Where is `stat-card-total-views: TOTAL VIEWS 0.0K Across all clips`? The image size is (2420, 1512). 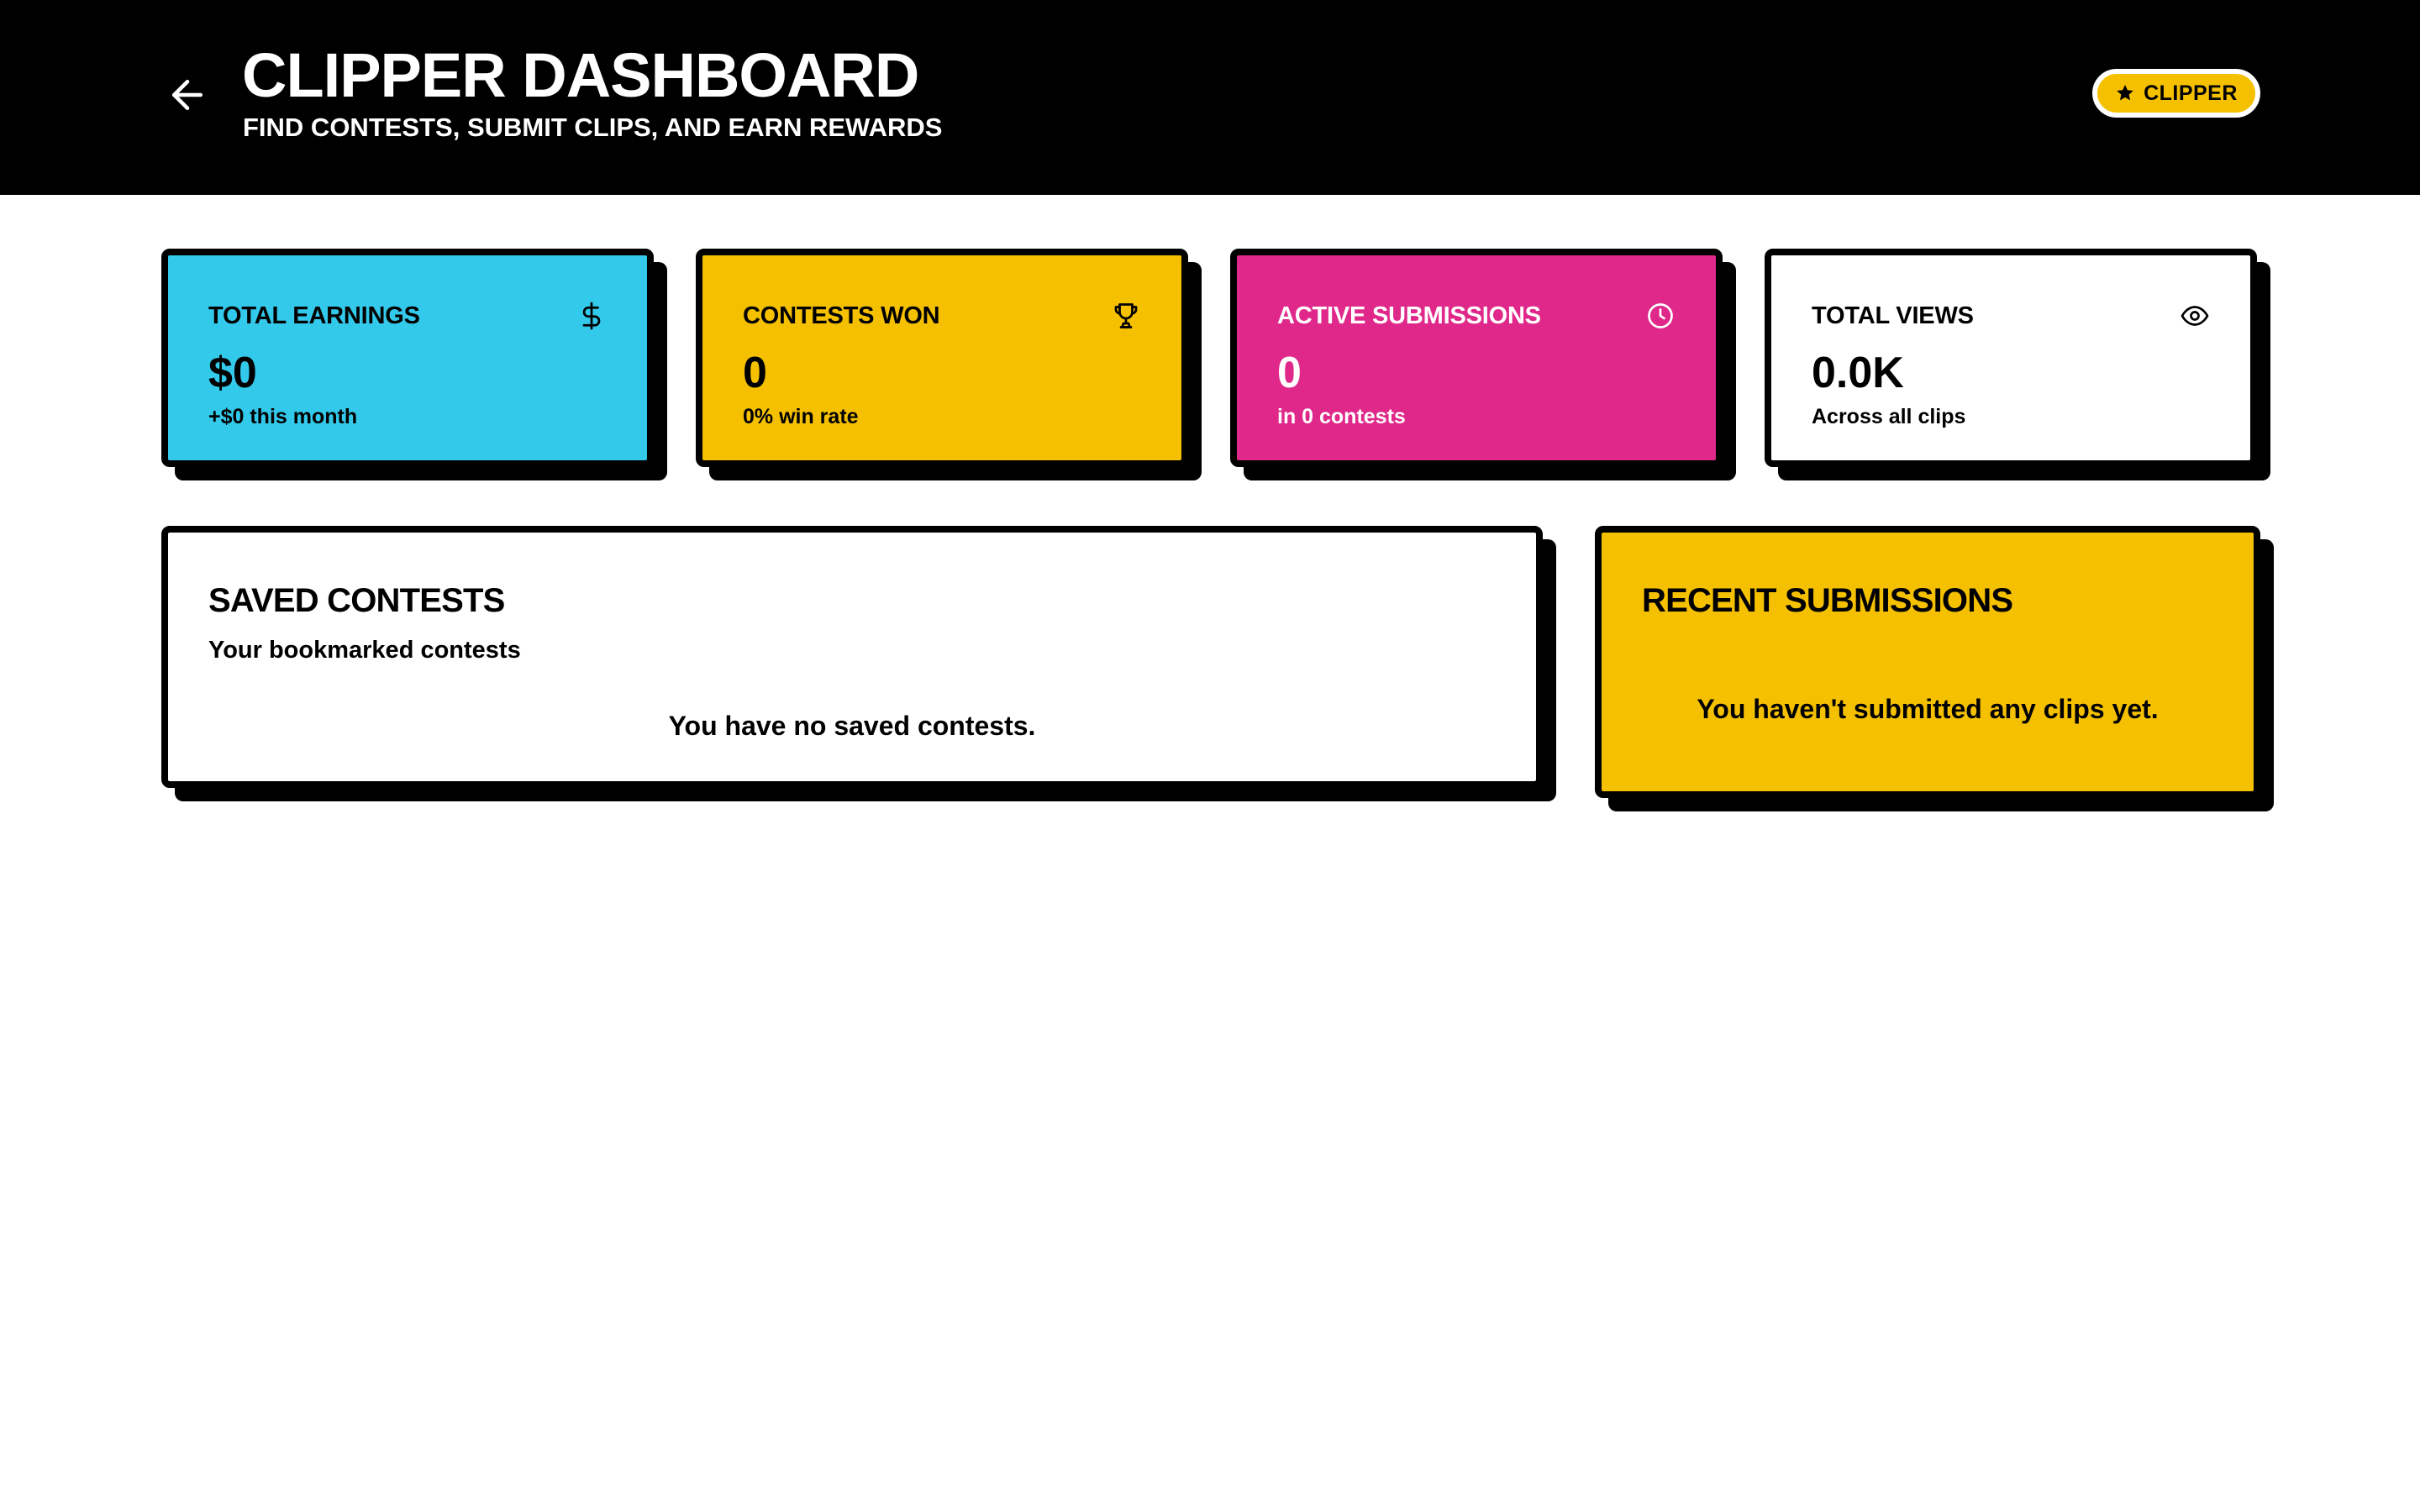
stat-card-total-views: TOTAL VIEWS 0.0K Across all clips is located at coordinates (2011, 358).